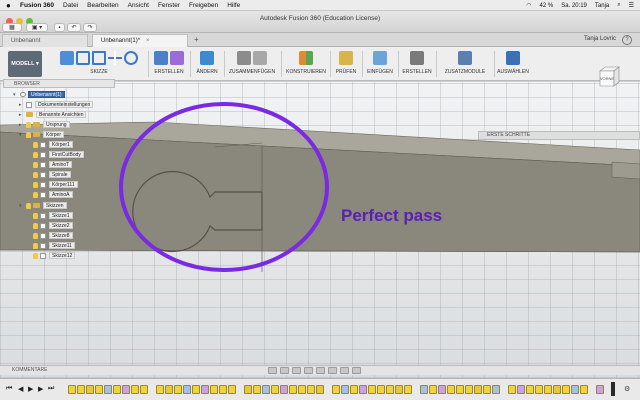 This screenshot has width=640, height=400. Describe the element at coordinates (346, 58) in the screenshot. I see `measure-icon` at that location.